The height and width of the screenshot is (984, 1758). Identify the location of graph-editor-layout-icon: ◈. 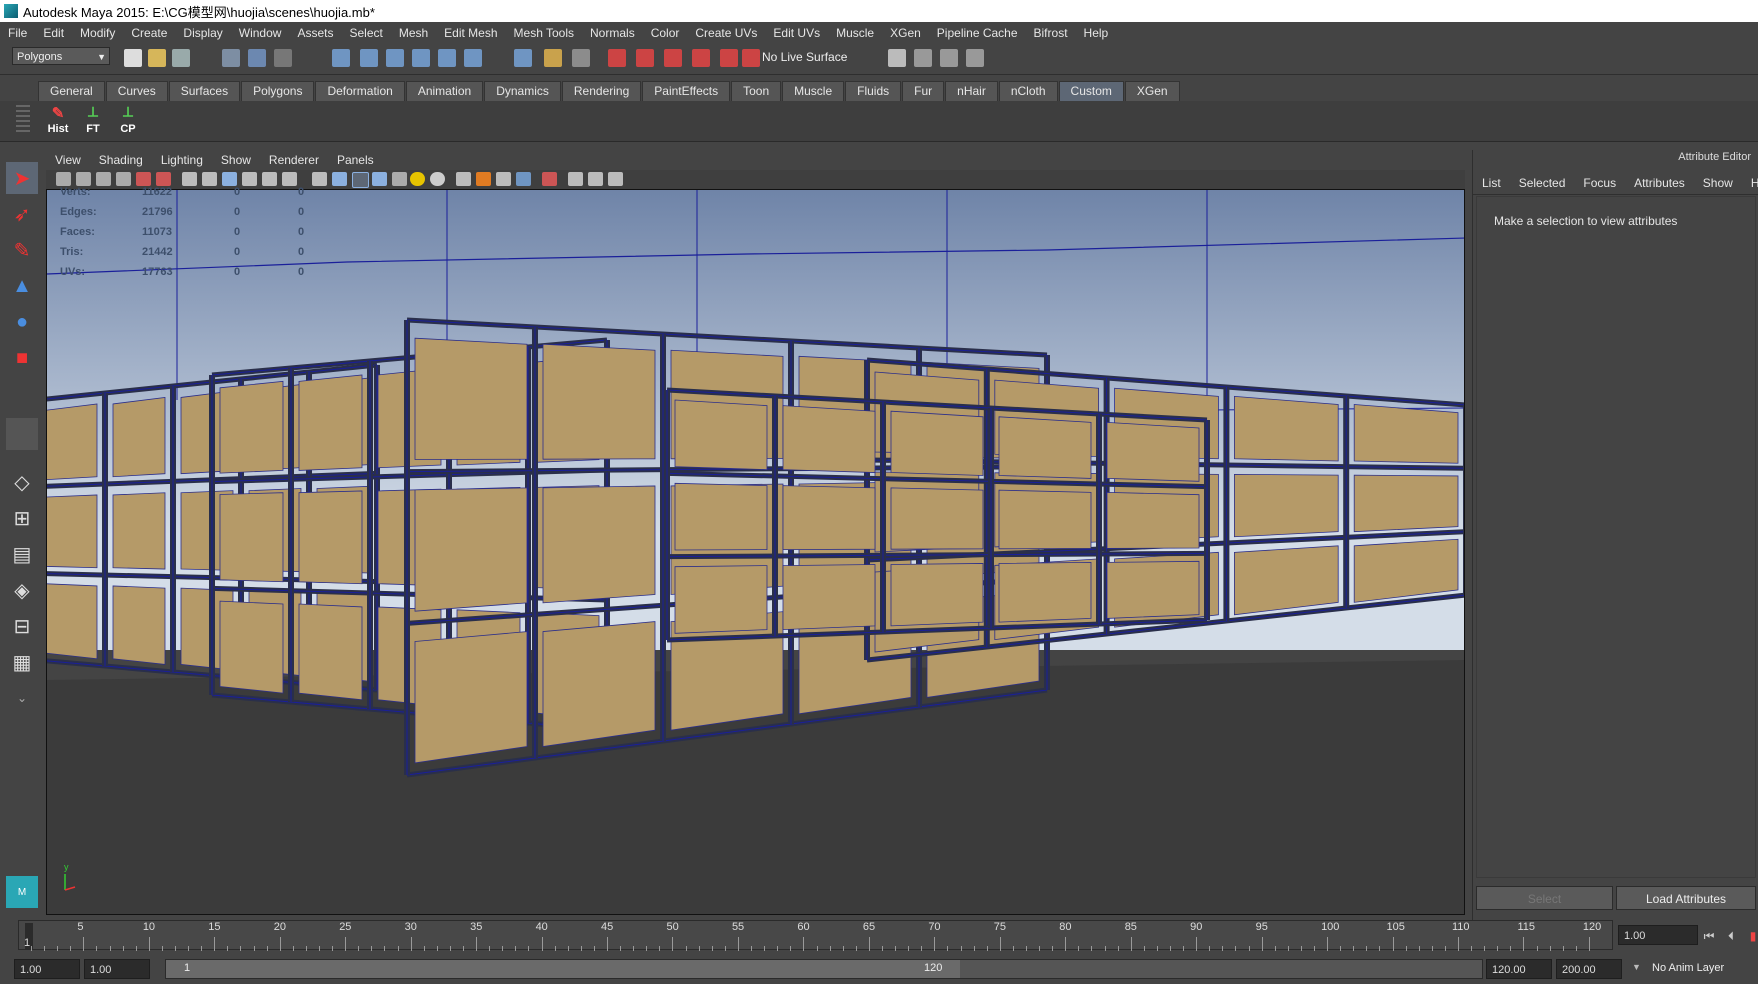
(22, 590).